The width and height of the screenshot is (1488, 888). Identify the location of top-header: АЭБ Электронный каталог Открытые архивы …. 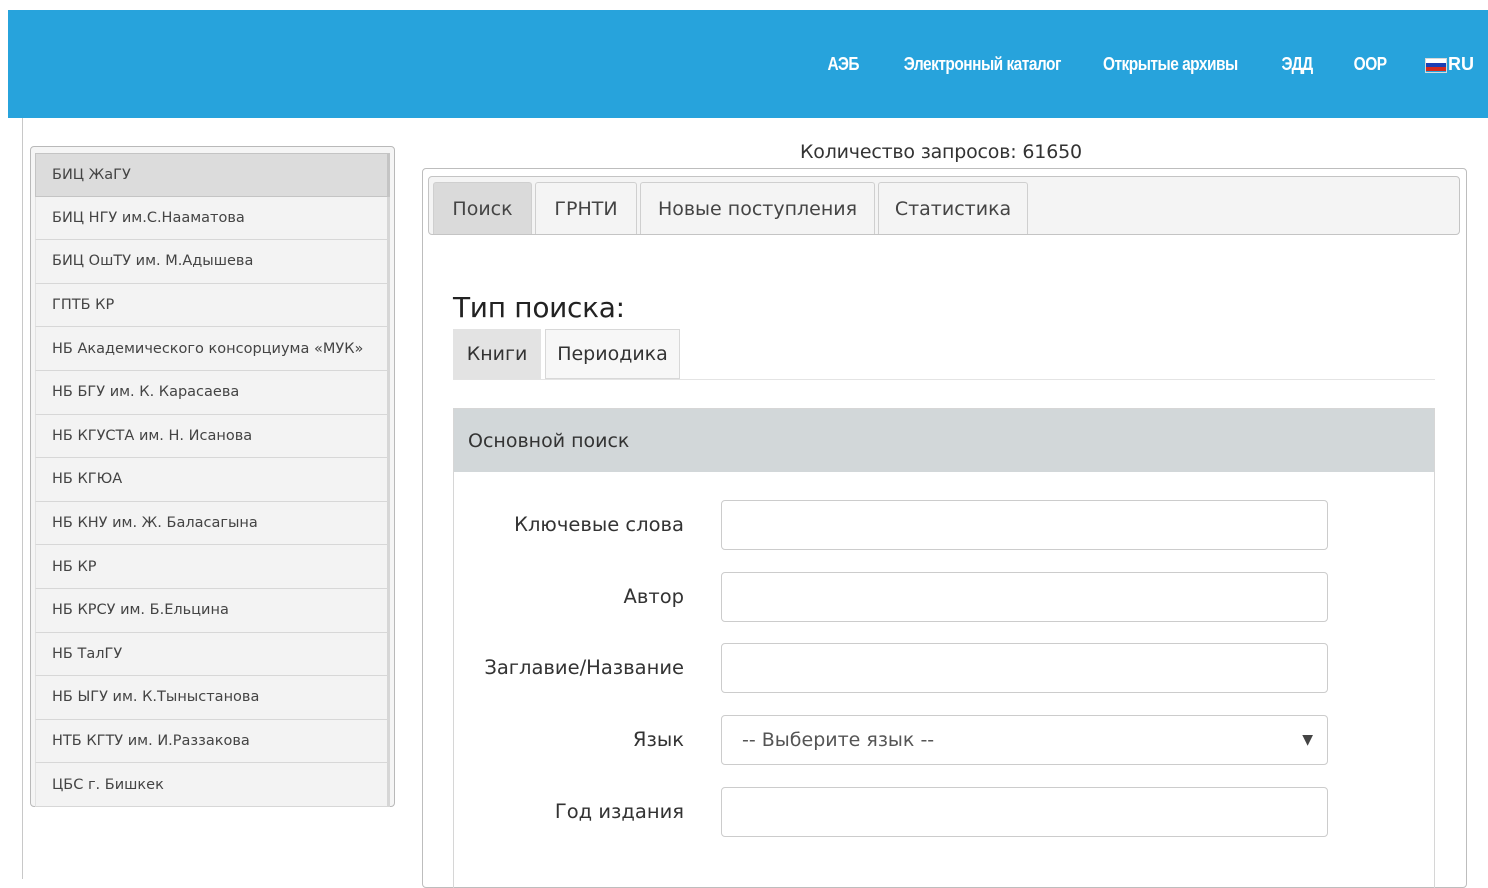
(748, 64).